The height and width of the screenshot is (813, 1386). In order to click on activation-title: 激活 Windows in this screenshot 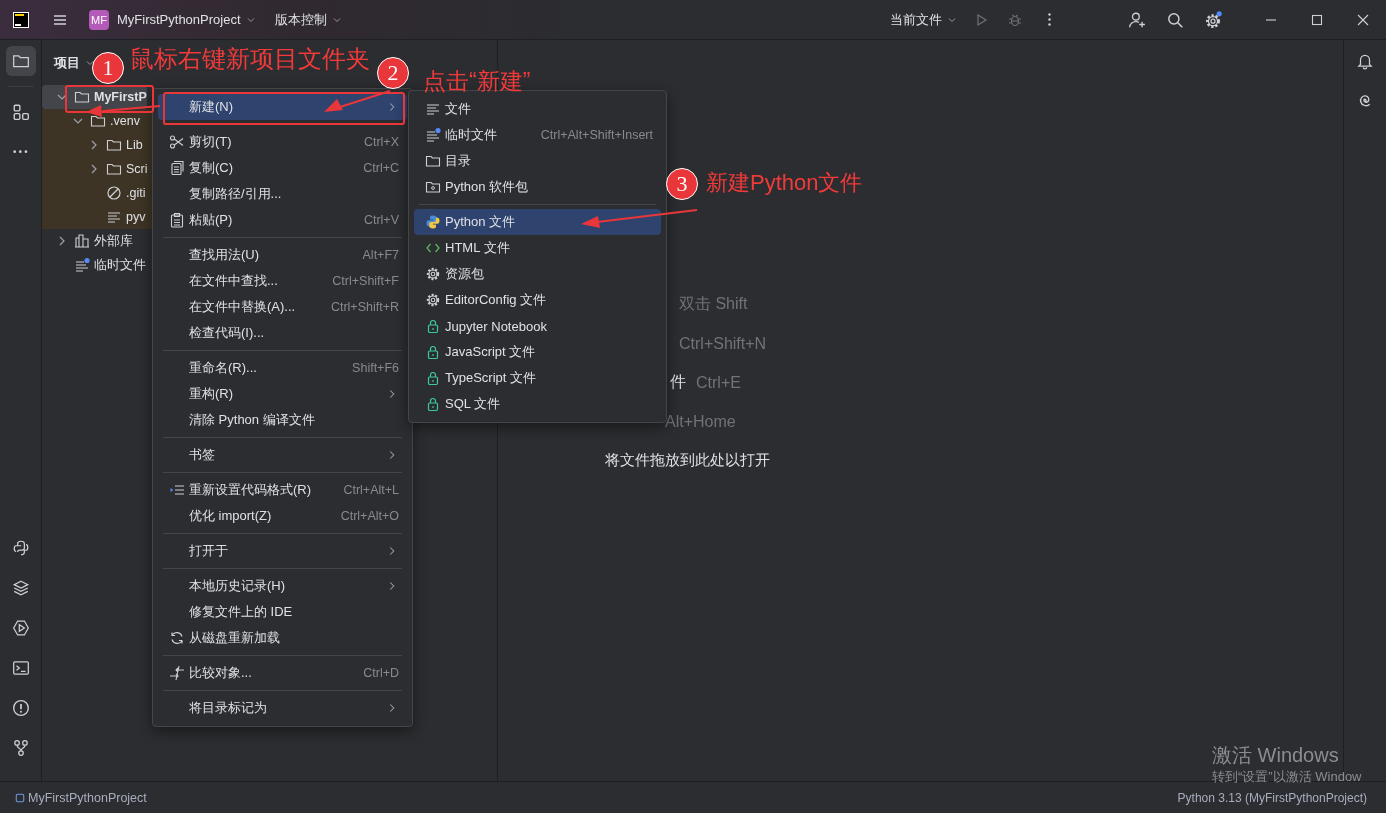, I will do `click(1276, 755)`.